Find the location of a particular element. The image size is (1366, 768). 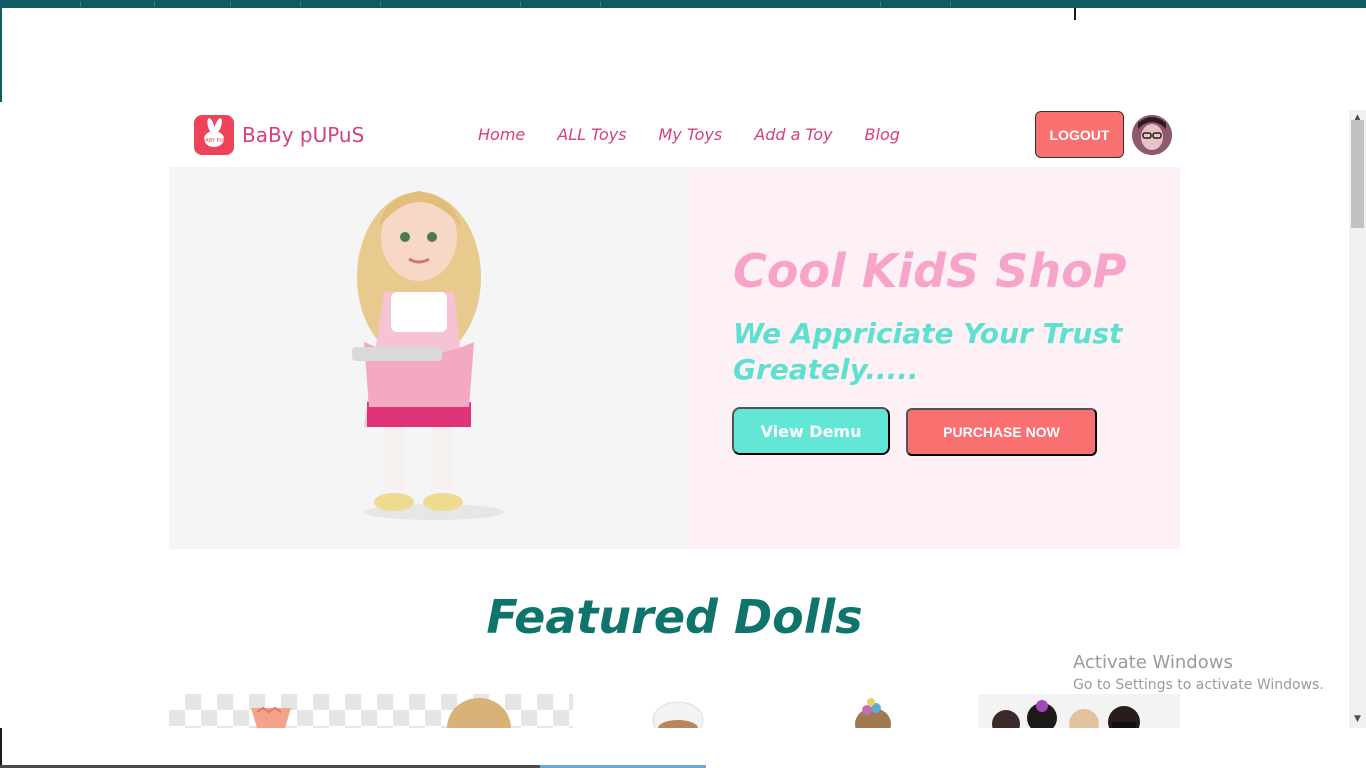

nav-add-toy: Add a Toy is located at coordinates (793, 134).